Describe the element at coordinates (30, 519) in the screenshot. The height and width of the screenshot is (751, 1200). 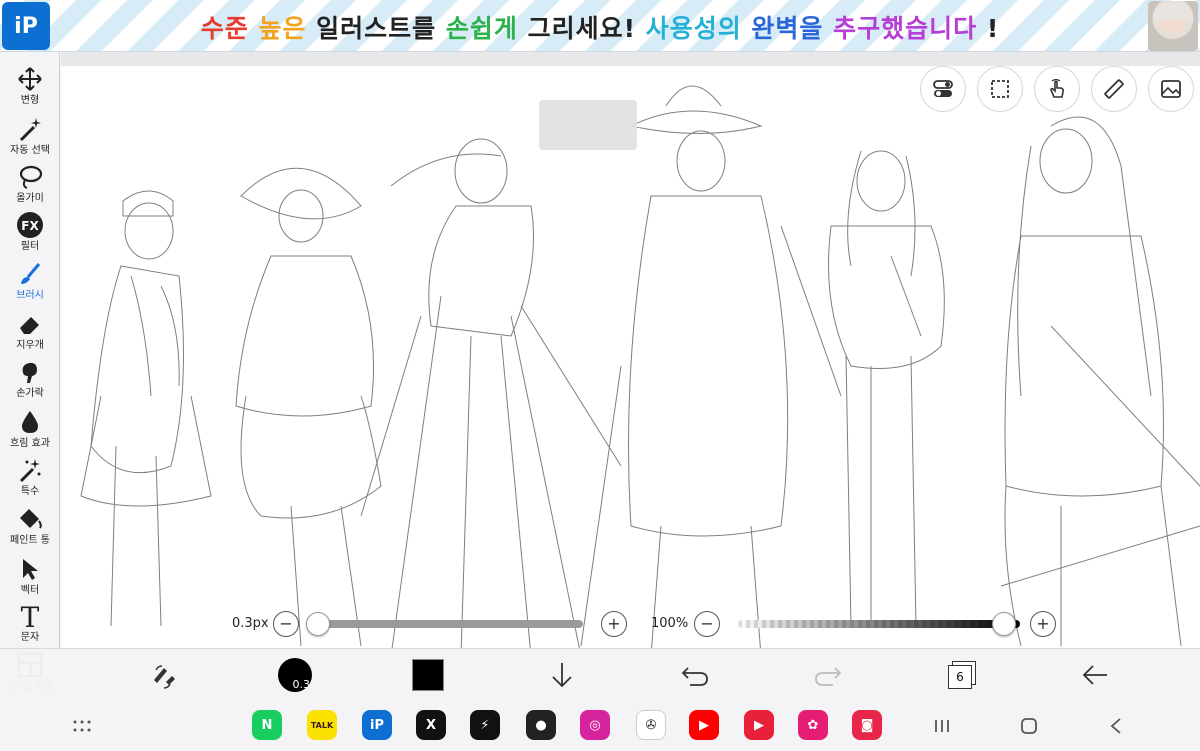
I see `paint-bucket-icon` at that location.